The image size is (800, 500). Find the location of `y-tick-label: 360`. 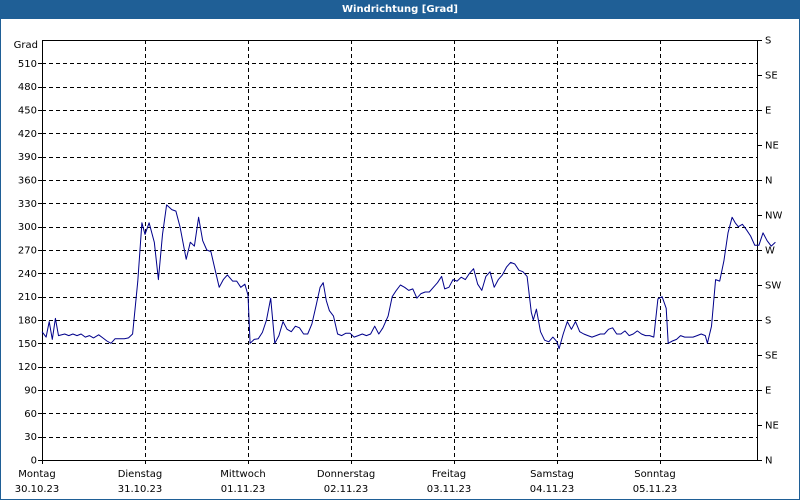

y-tick-label: 360 is located at coordinates (27, 181).